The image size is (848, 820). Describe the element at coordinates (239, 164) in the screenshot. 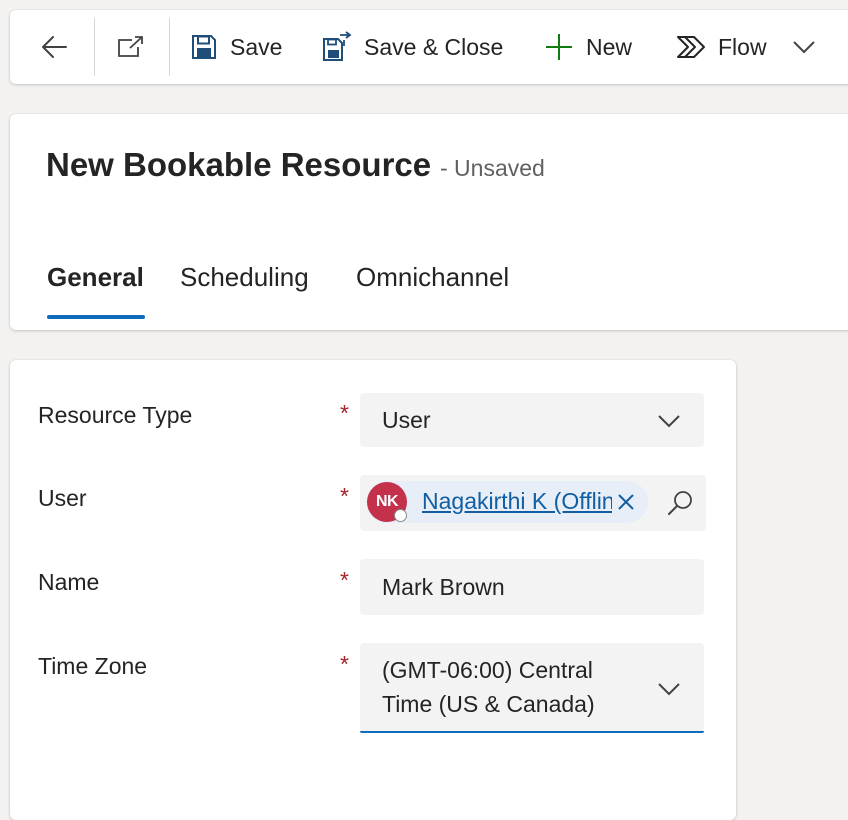

I see `page-title: New Bookable Resource` at that location.